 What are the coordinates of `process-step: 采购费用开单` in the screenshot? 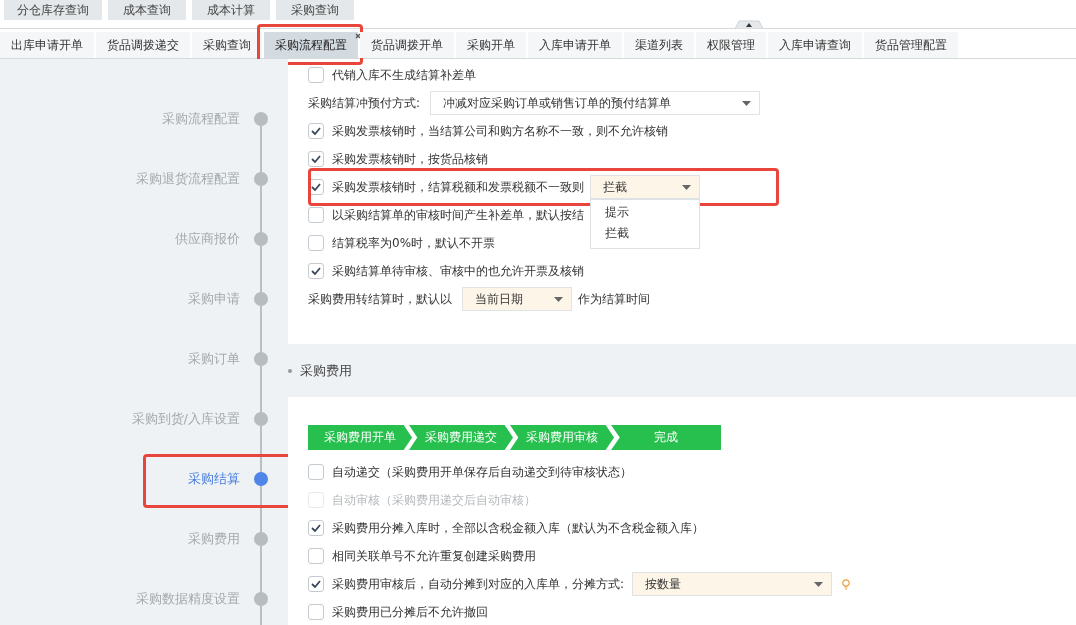 It's located at (360, 437).